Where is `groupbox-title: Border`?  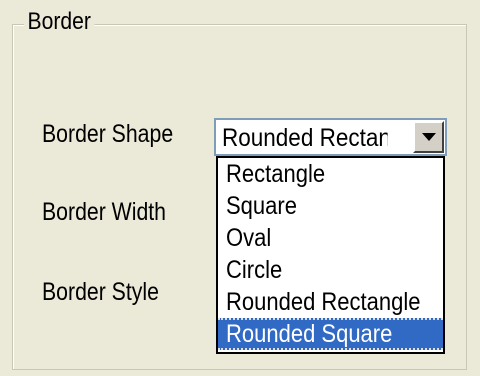
groupbox-title: Border is located at coordinates (59, 22).